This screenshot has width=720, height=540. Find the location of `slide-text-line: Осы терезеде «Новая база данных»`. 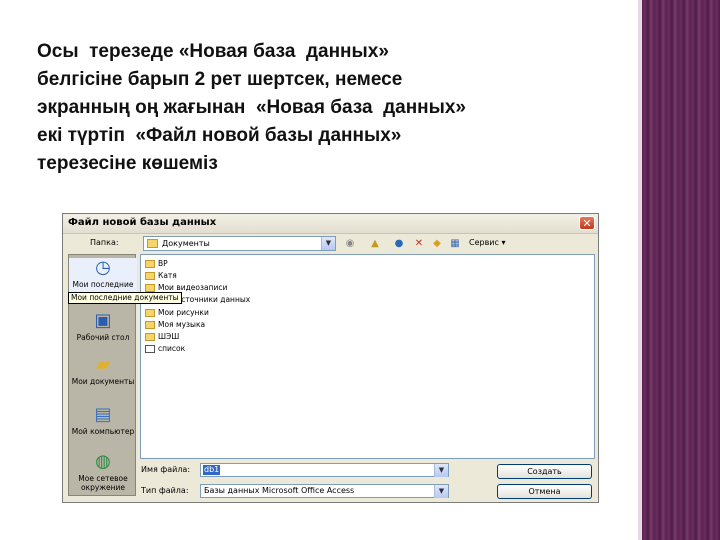

slide-text-line: Осы терезеде «Новая база данных» is located at coordinates (213, 51).